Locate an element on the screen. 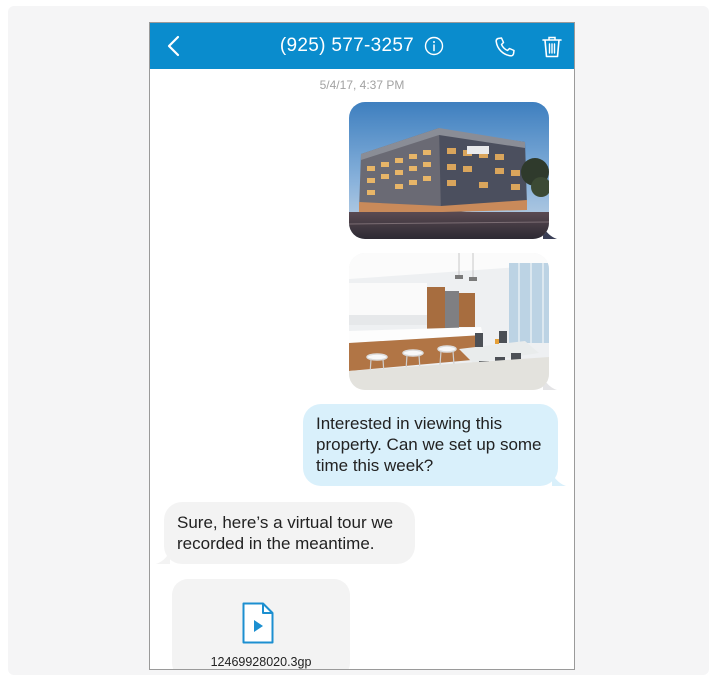 This screenshot has height=681, width=709. bubble-tail is located at coordinates (163, 558).